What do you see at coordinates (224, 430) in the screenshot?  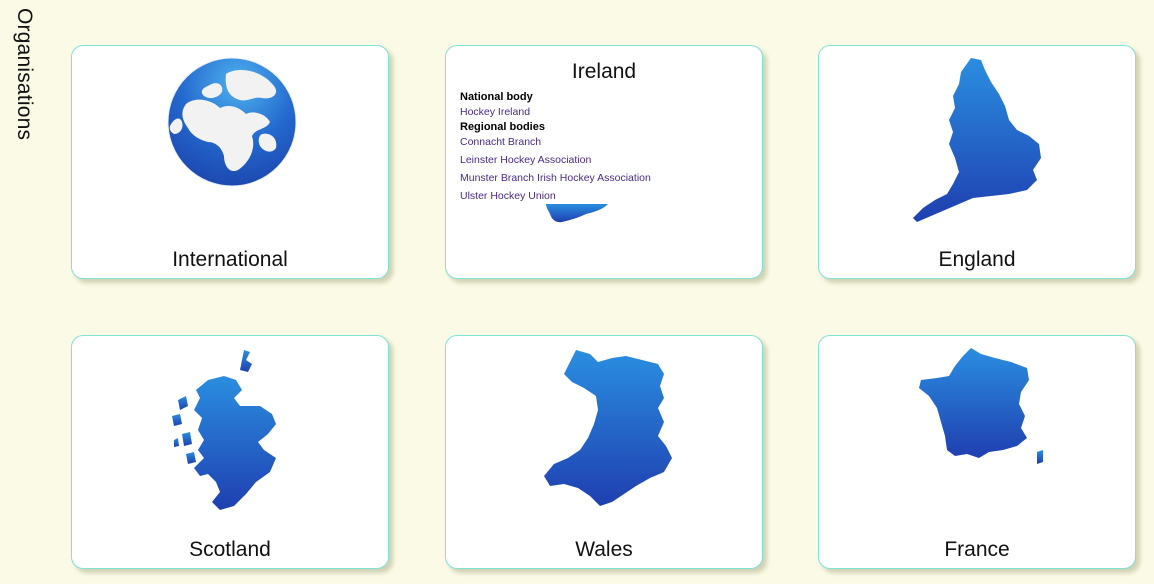 I see `scotland-map-icon` at bounding box center [224, 430].